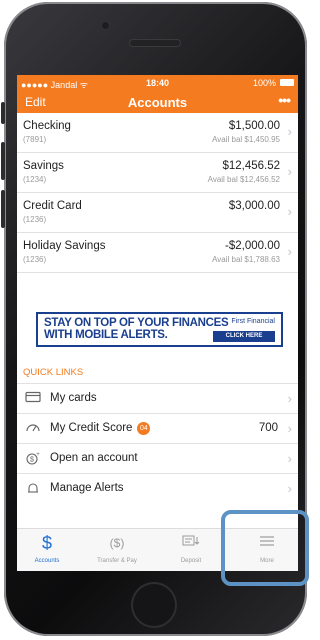 This screenshot has height=640, width=320. I want to click on battery-icon, so click(287, 82).